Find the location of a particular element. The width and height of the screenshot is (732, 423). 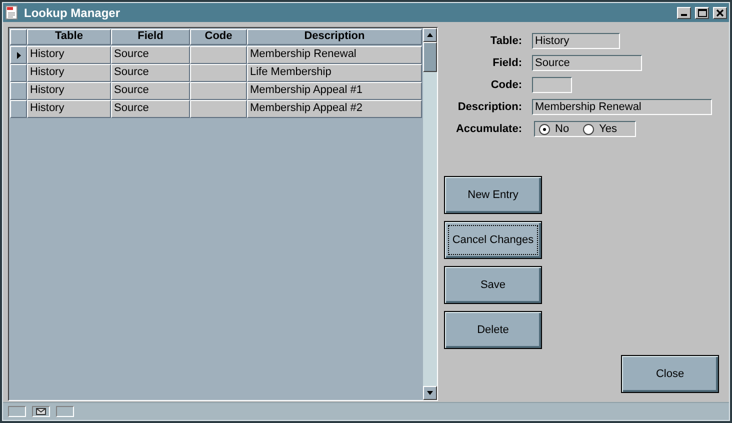

arrow-up-icon is located at coordinates (430, 35).